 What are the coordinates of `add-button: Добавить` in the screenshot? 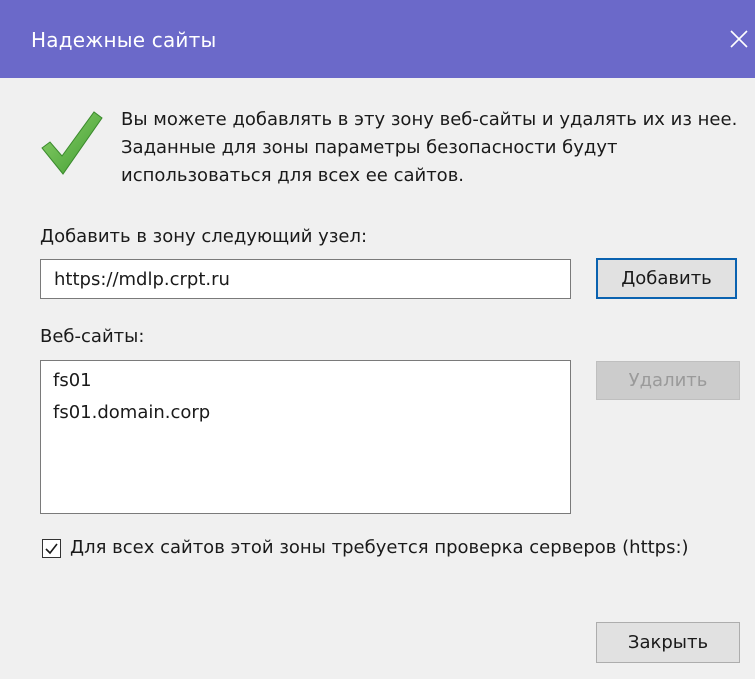 It's located at (666, 278).